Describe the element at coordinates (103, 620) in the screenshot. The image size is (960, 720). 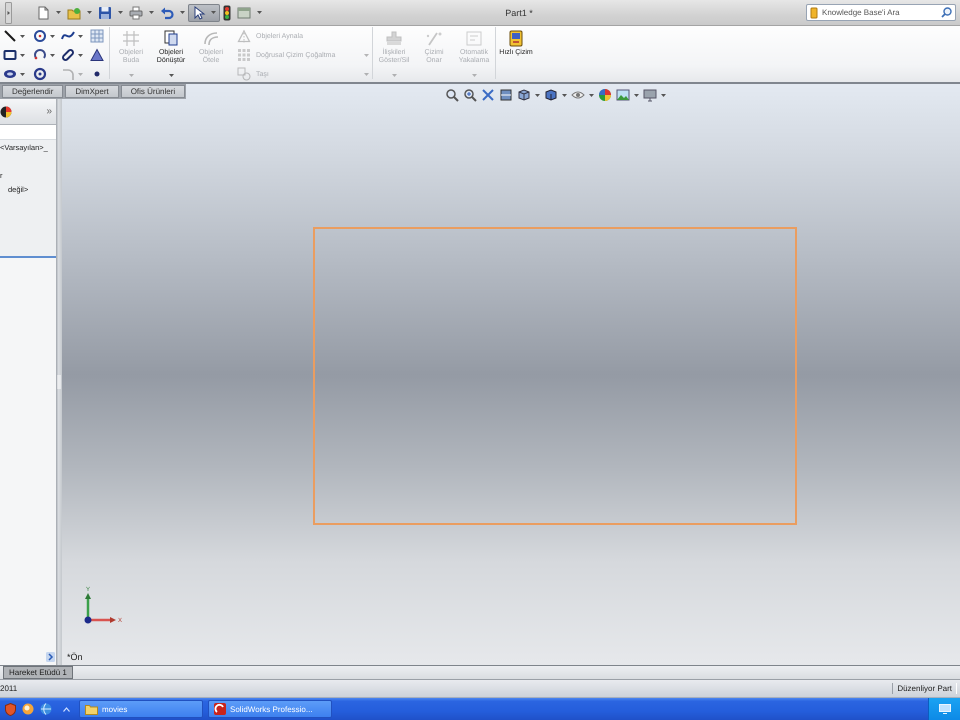
I see `x-axis-arrow` at that location.